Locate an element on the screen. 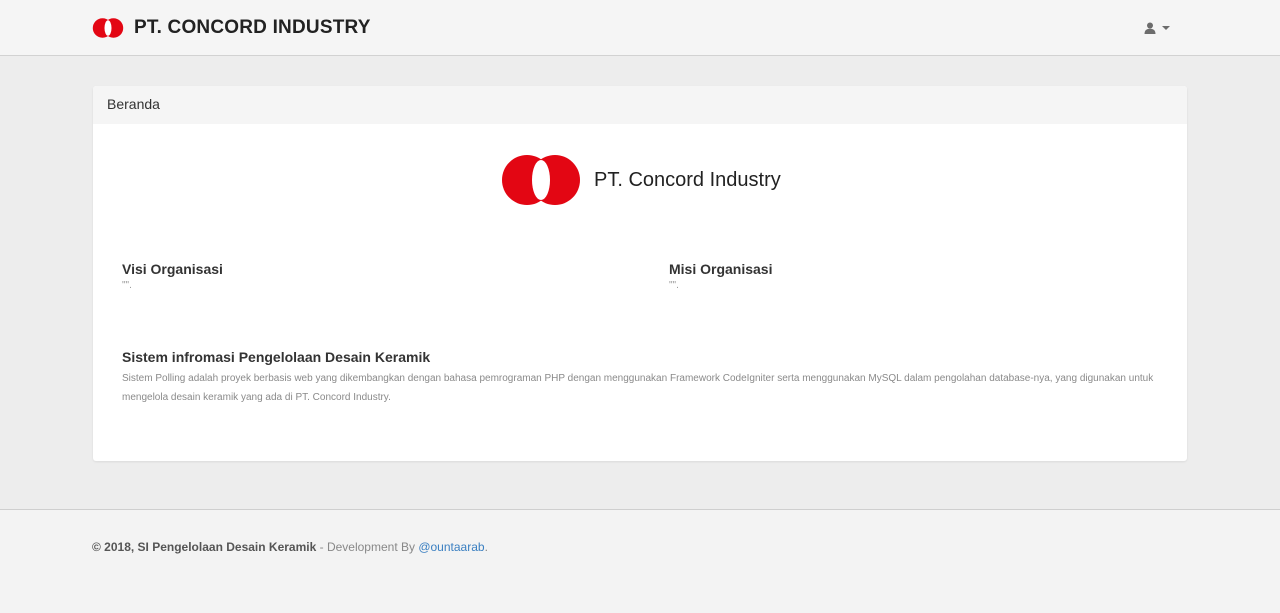 The image size is (1280, 613). panel-heading: Beranda is located at coordinates (640, 105).